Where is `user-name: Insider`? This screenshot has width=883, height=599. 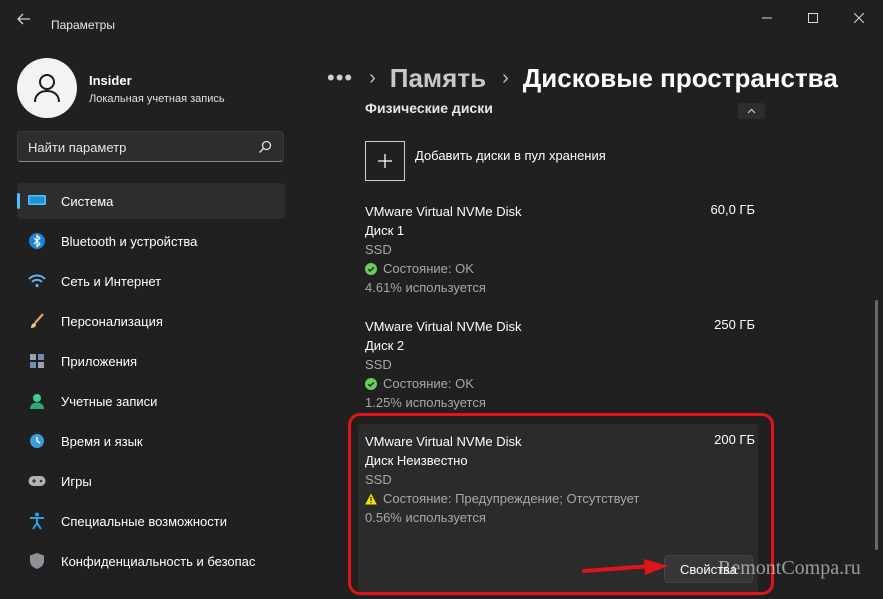
user-name: Insider is located at coordinates (110, 80).